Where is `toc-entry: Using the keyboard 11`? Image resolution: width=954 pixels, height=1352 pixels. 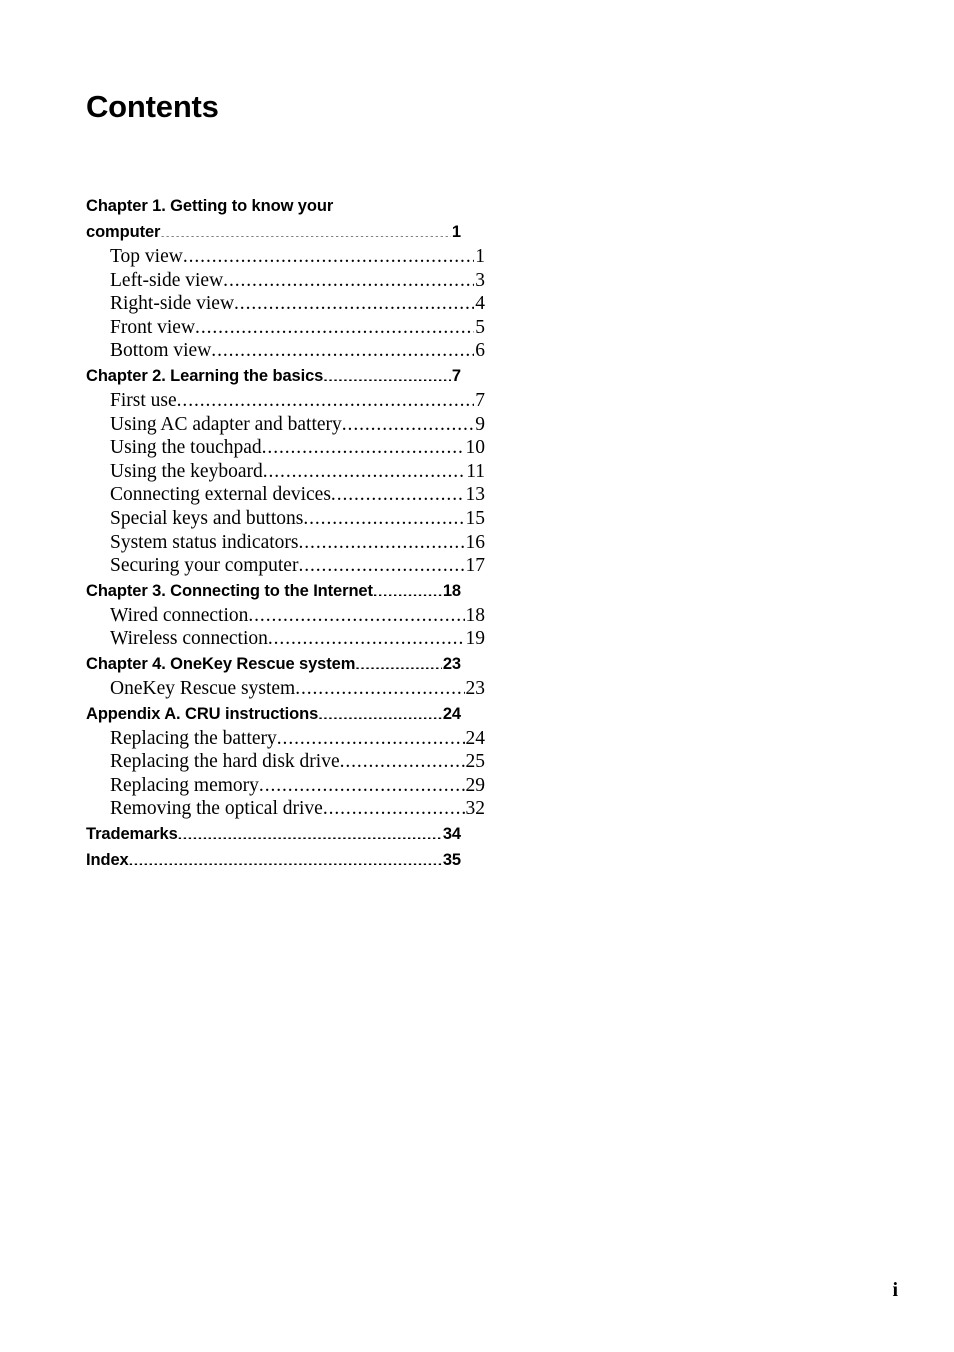 toc-entry: Using the keyboard 11 is located at coordinates (285, 472).